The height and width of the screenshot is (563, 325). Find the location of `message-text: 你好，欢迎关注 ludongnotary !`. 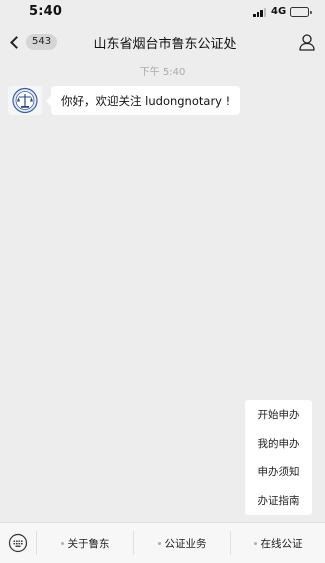

message-text: 你好，欢迎关注 ludongnotary ! is located at coordinates (146, 100).